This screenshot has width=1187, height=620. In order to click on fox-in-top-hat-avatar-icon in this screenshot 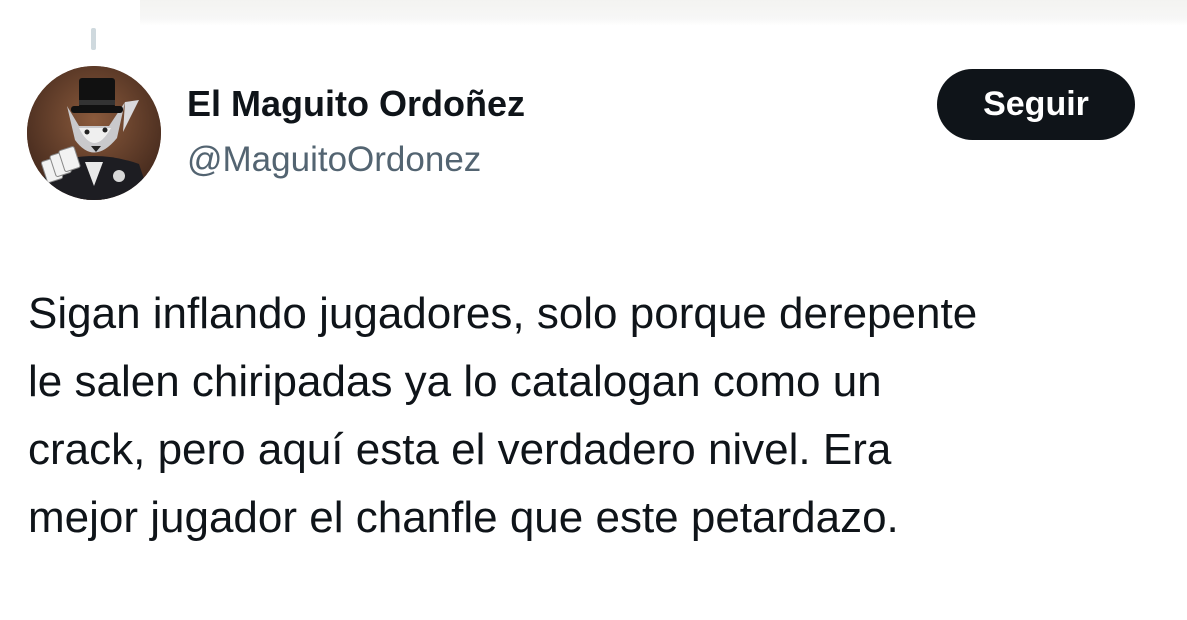, I will do `click(94, 133)`.